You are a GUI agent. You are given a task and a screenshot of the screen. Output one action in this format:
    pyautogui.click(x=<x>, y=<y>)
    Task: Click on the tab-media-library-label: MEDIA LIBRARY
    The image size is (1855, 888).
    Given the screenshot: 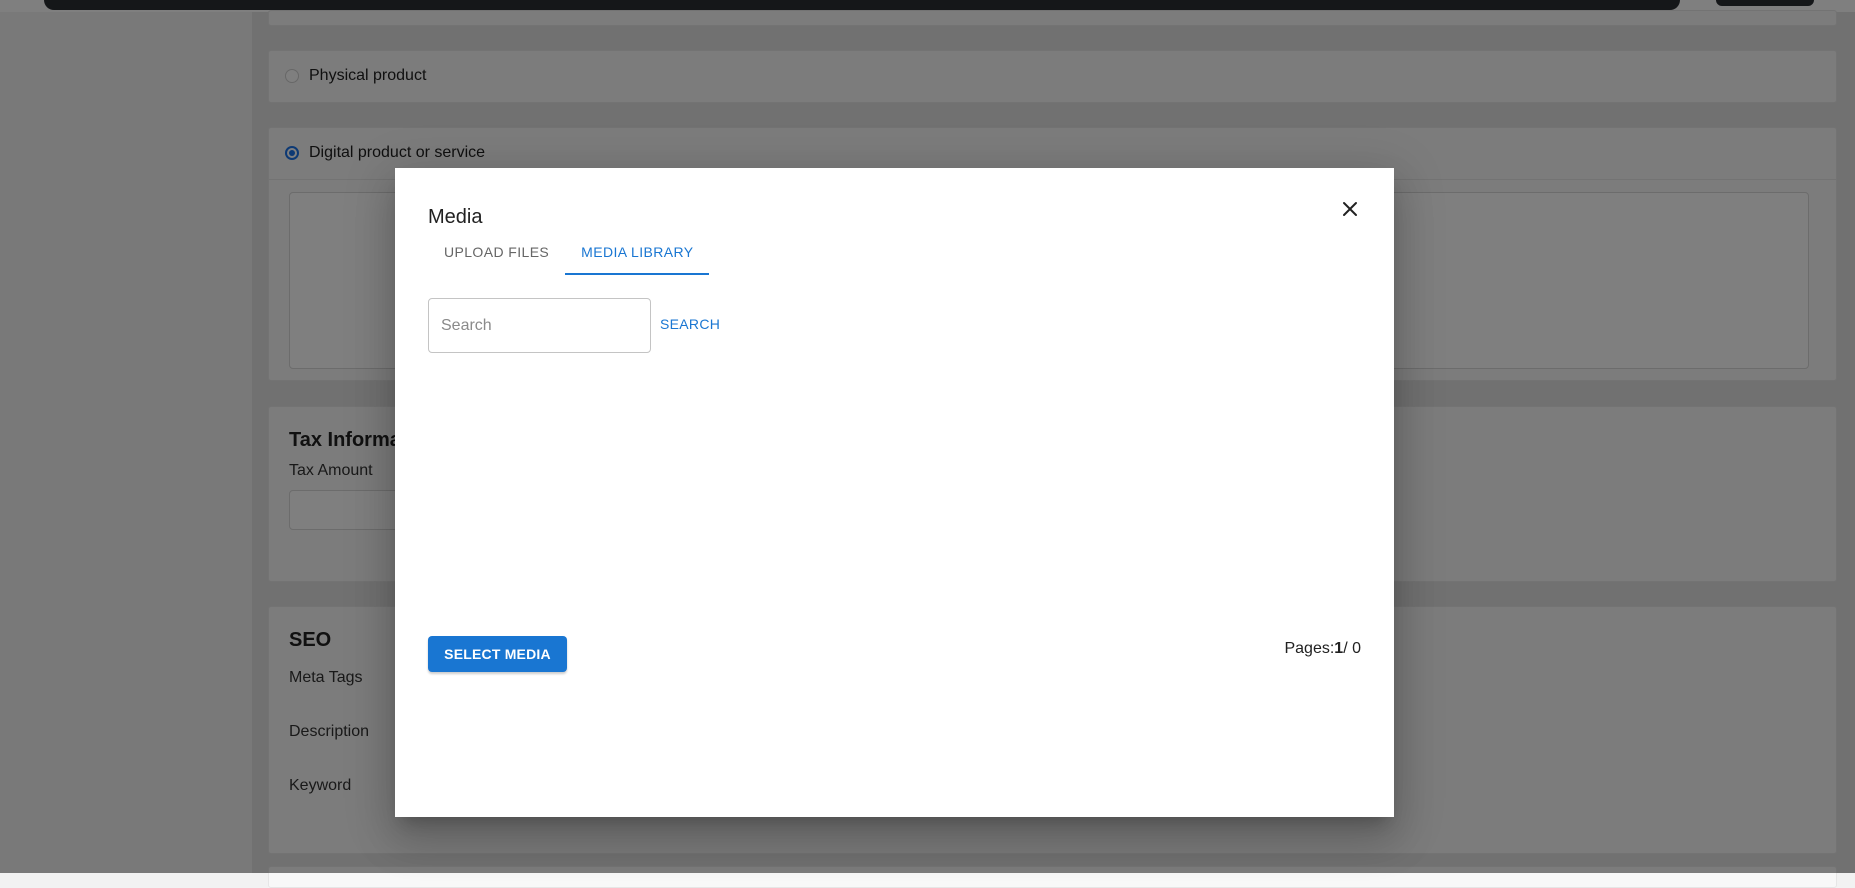 What is the action you would take?
    pyautogui.click(x=637, y=252)
    